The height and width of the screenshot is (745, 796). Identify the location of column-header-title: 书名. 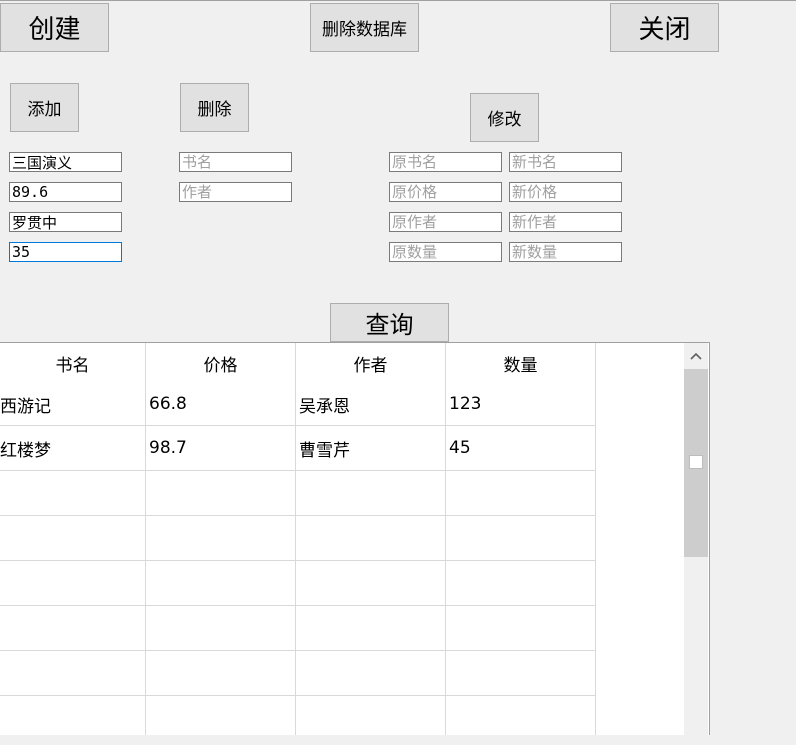
(73, 363).